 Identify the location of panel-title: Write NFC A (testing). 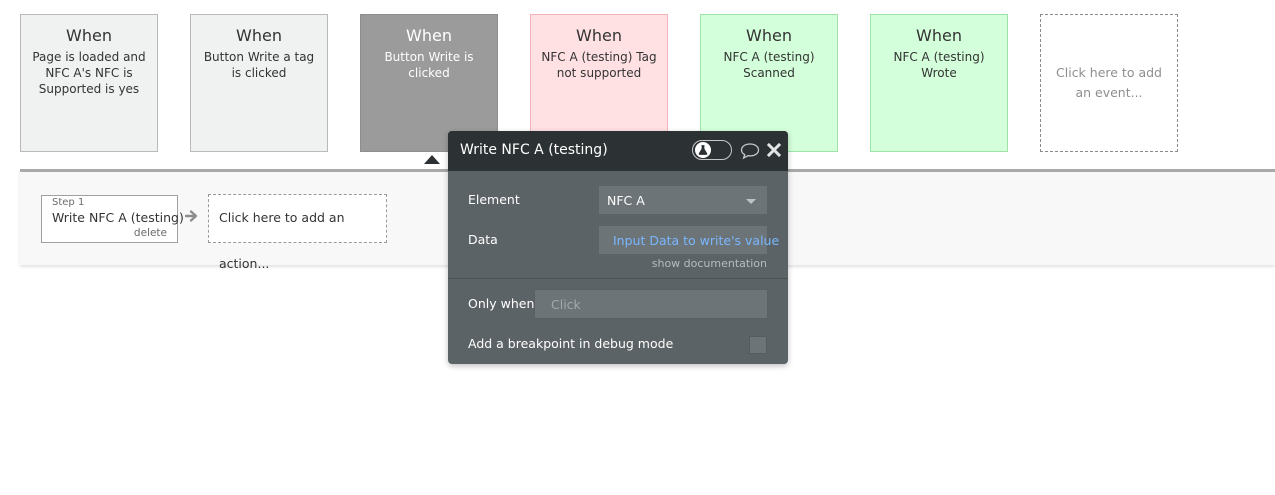
(534, 150).